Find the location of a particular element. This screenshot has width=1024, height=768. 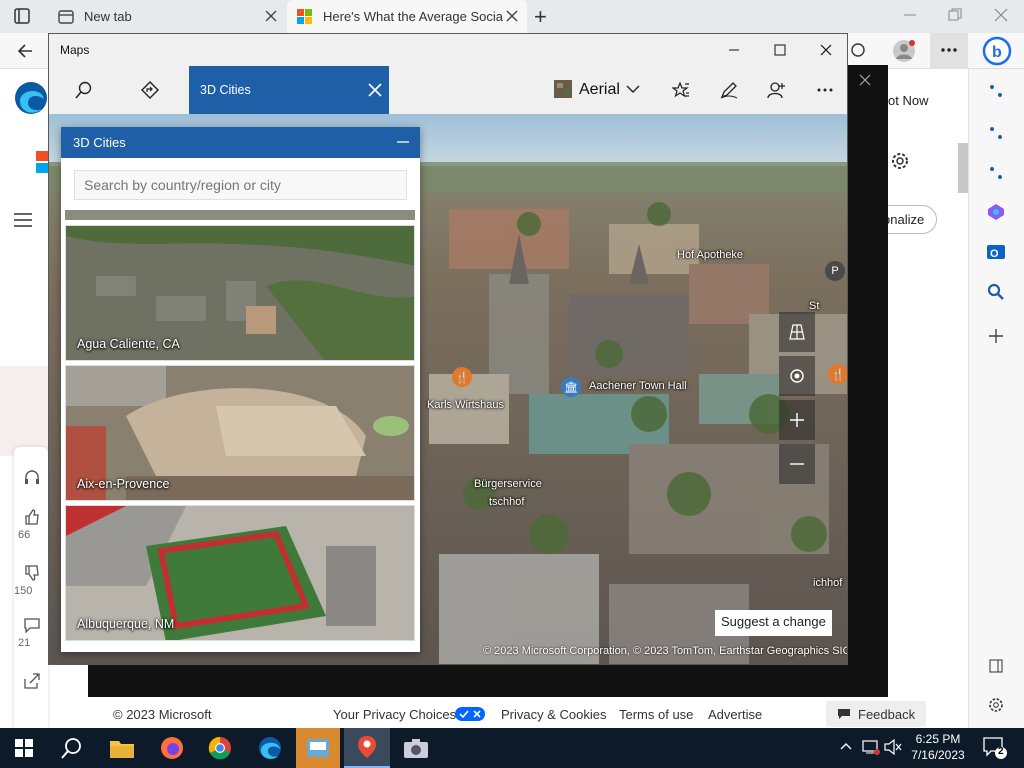

my-location-icon is located at coordinates (797, 376).